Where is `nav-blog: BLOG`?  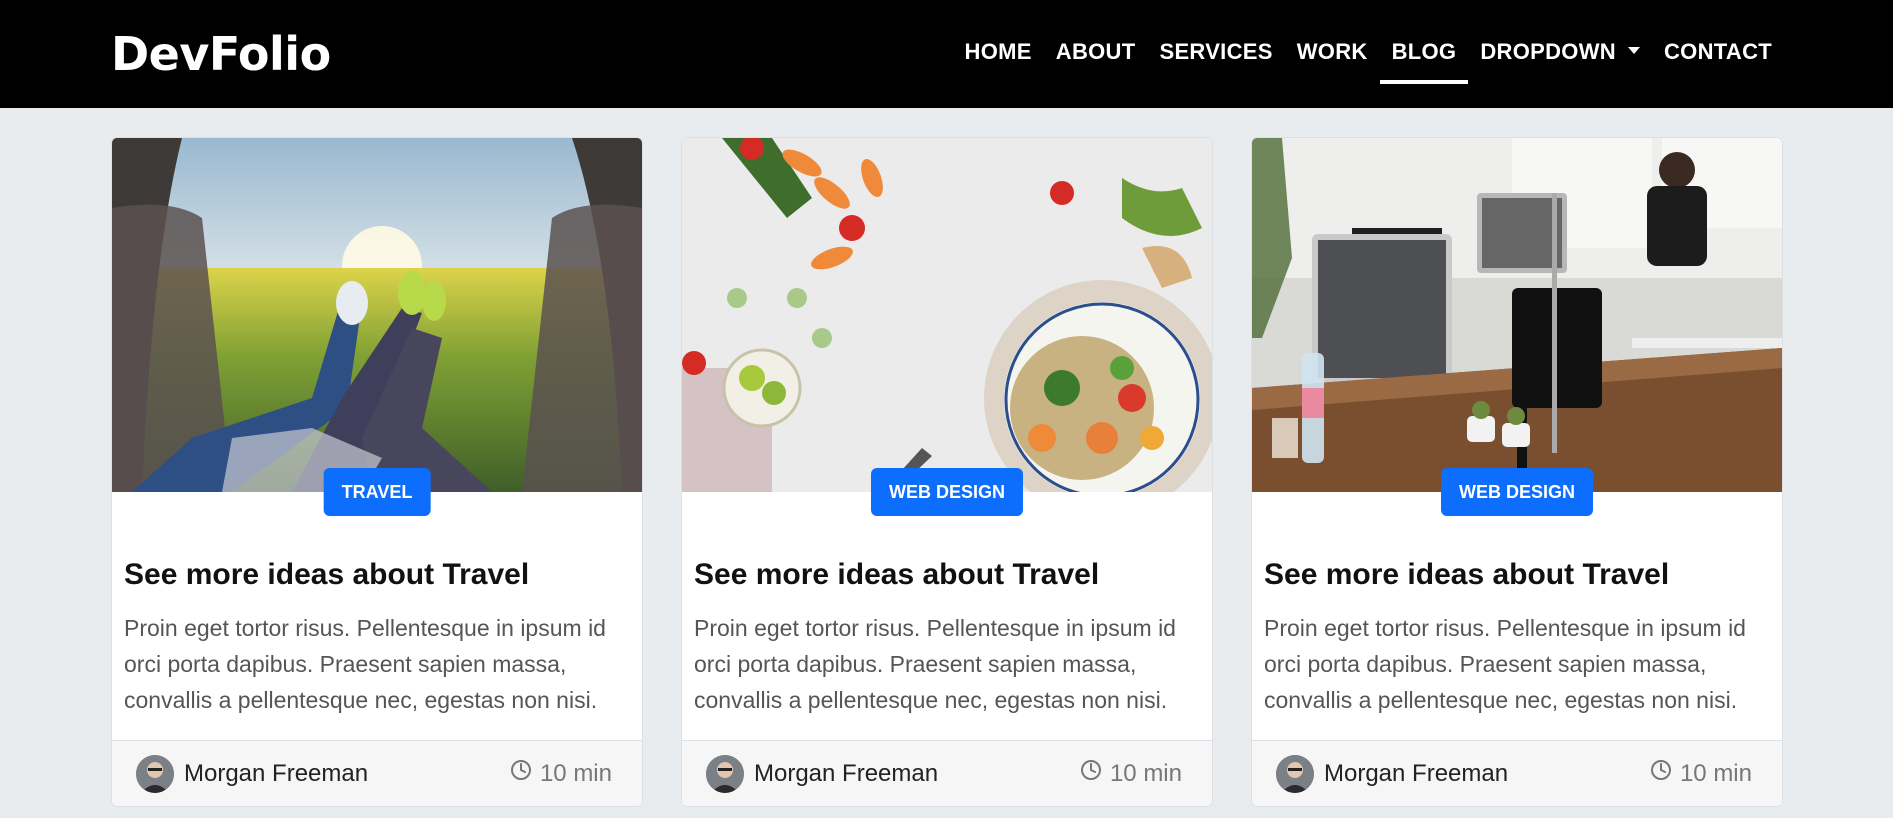
nav-blog: BLOG is located at coordinates (1424, 59).